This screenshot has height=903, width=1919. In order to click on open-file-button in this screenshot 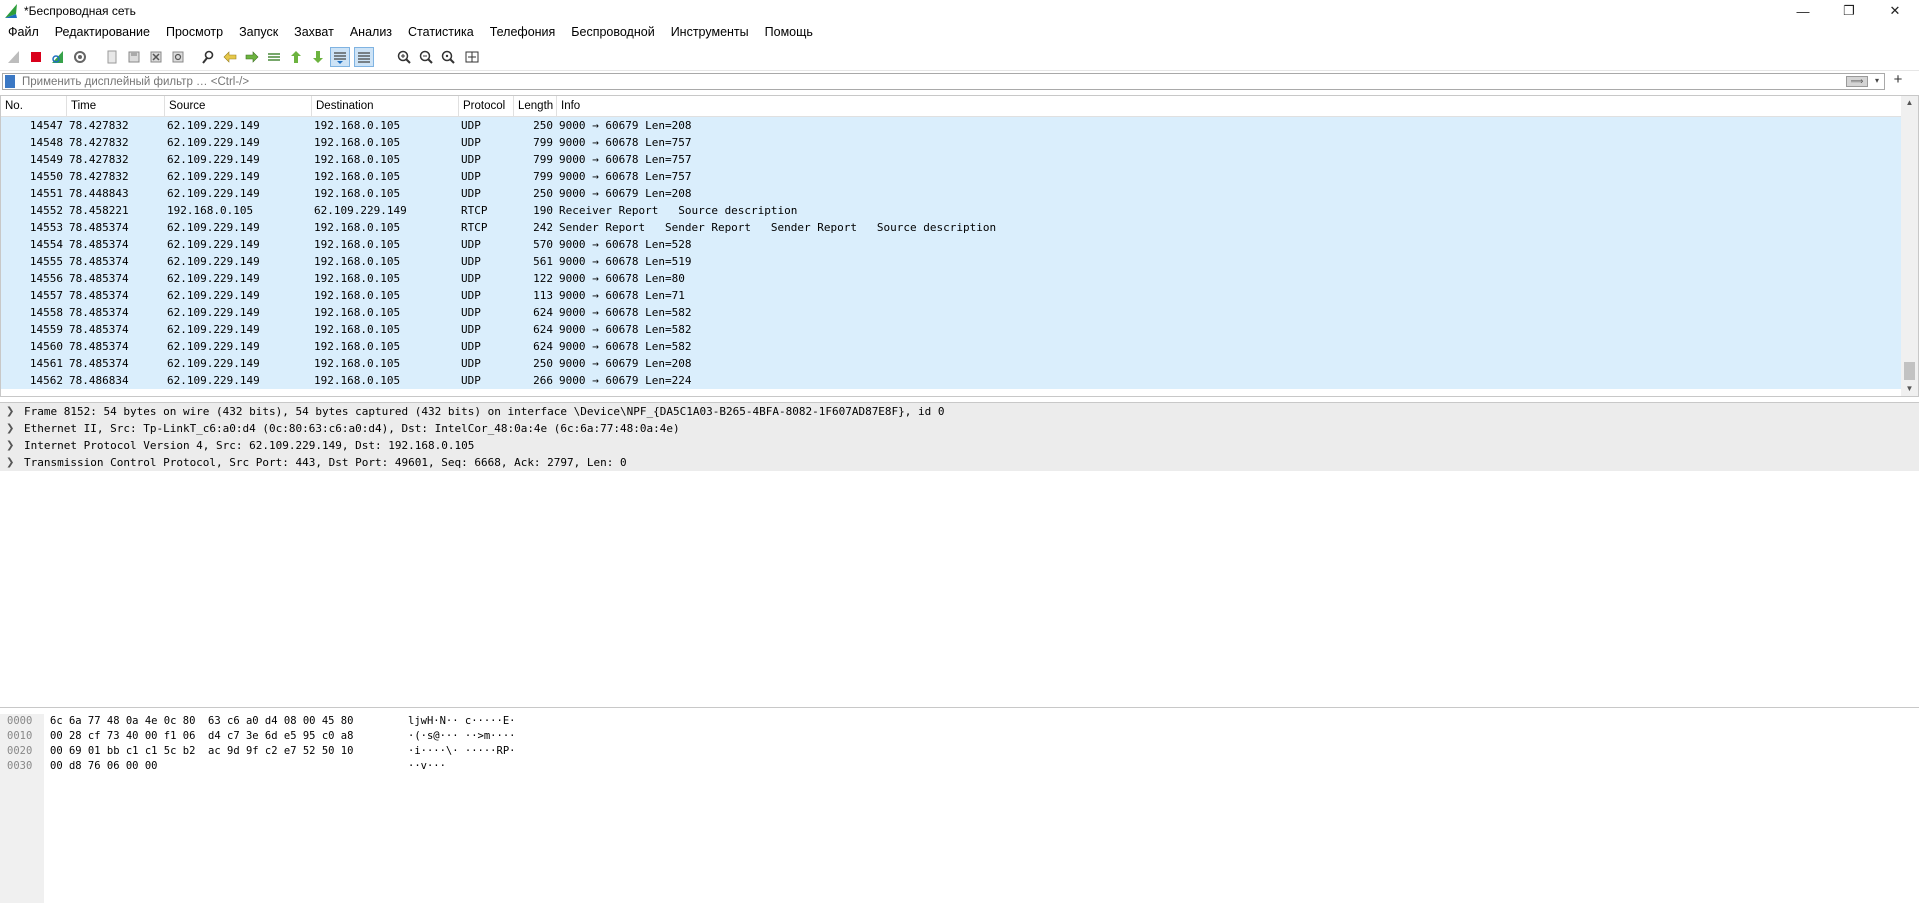, I will do `click(112, 57)`.